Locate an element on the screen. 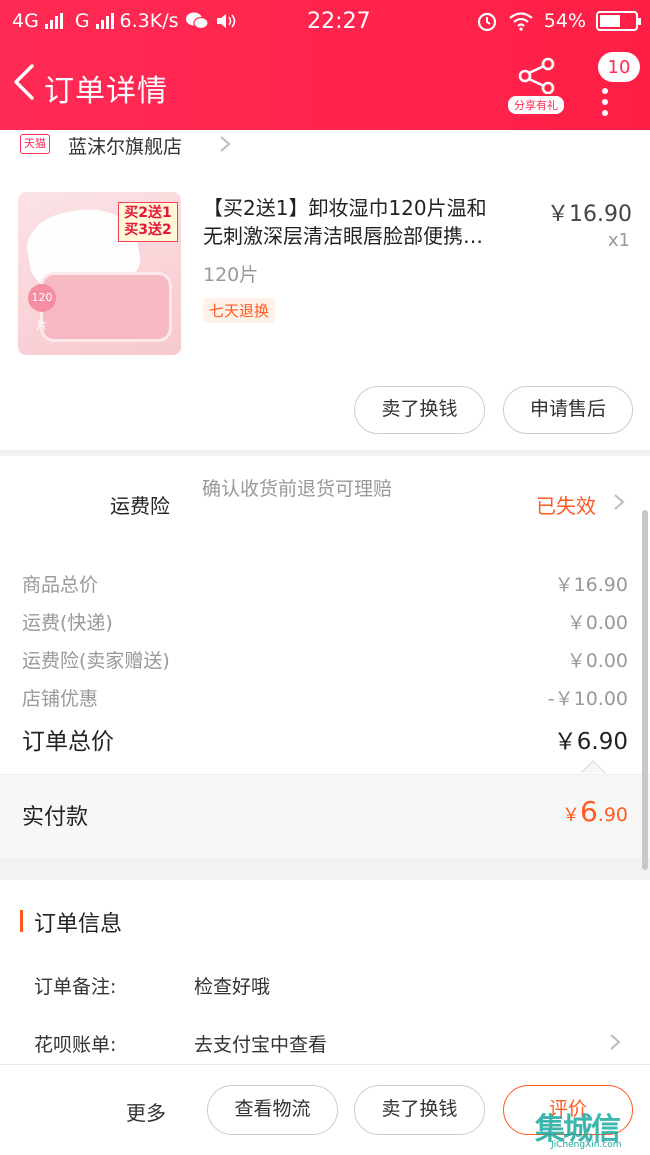 The width and height of the screenshot is (650, 1155). insurance-status: 已失效 is located at coordinates (566, 506).